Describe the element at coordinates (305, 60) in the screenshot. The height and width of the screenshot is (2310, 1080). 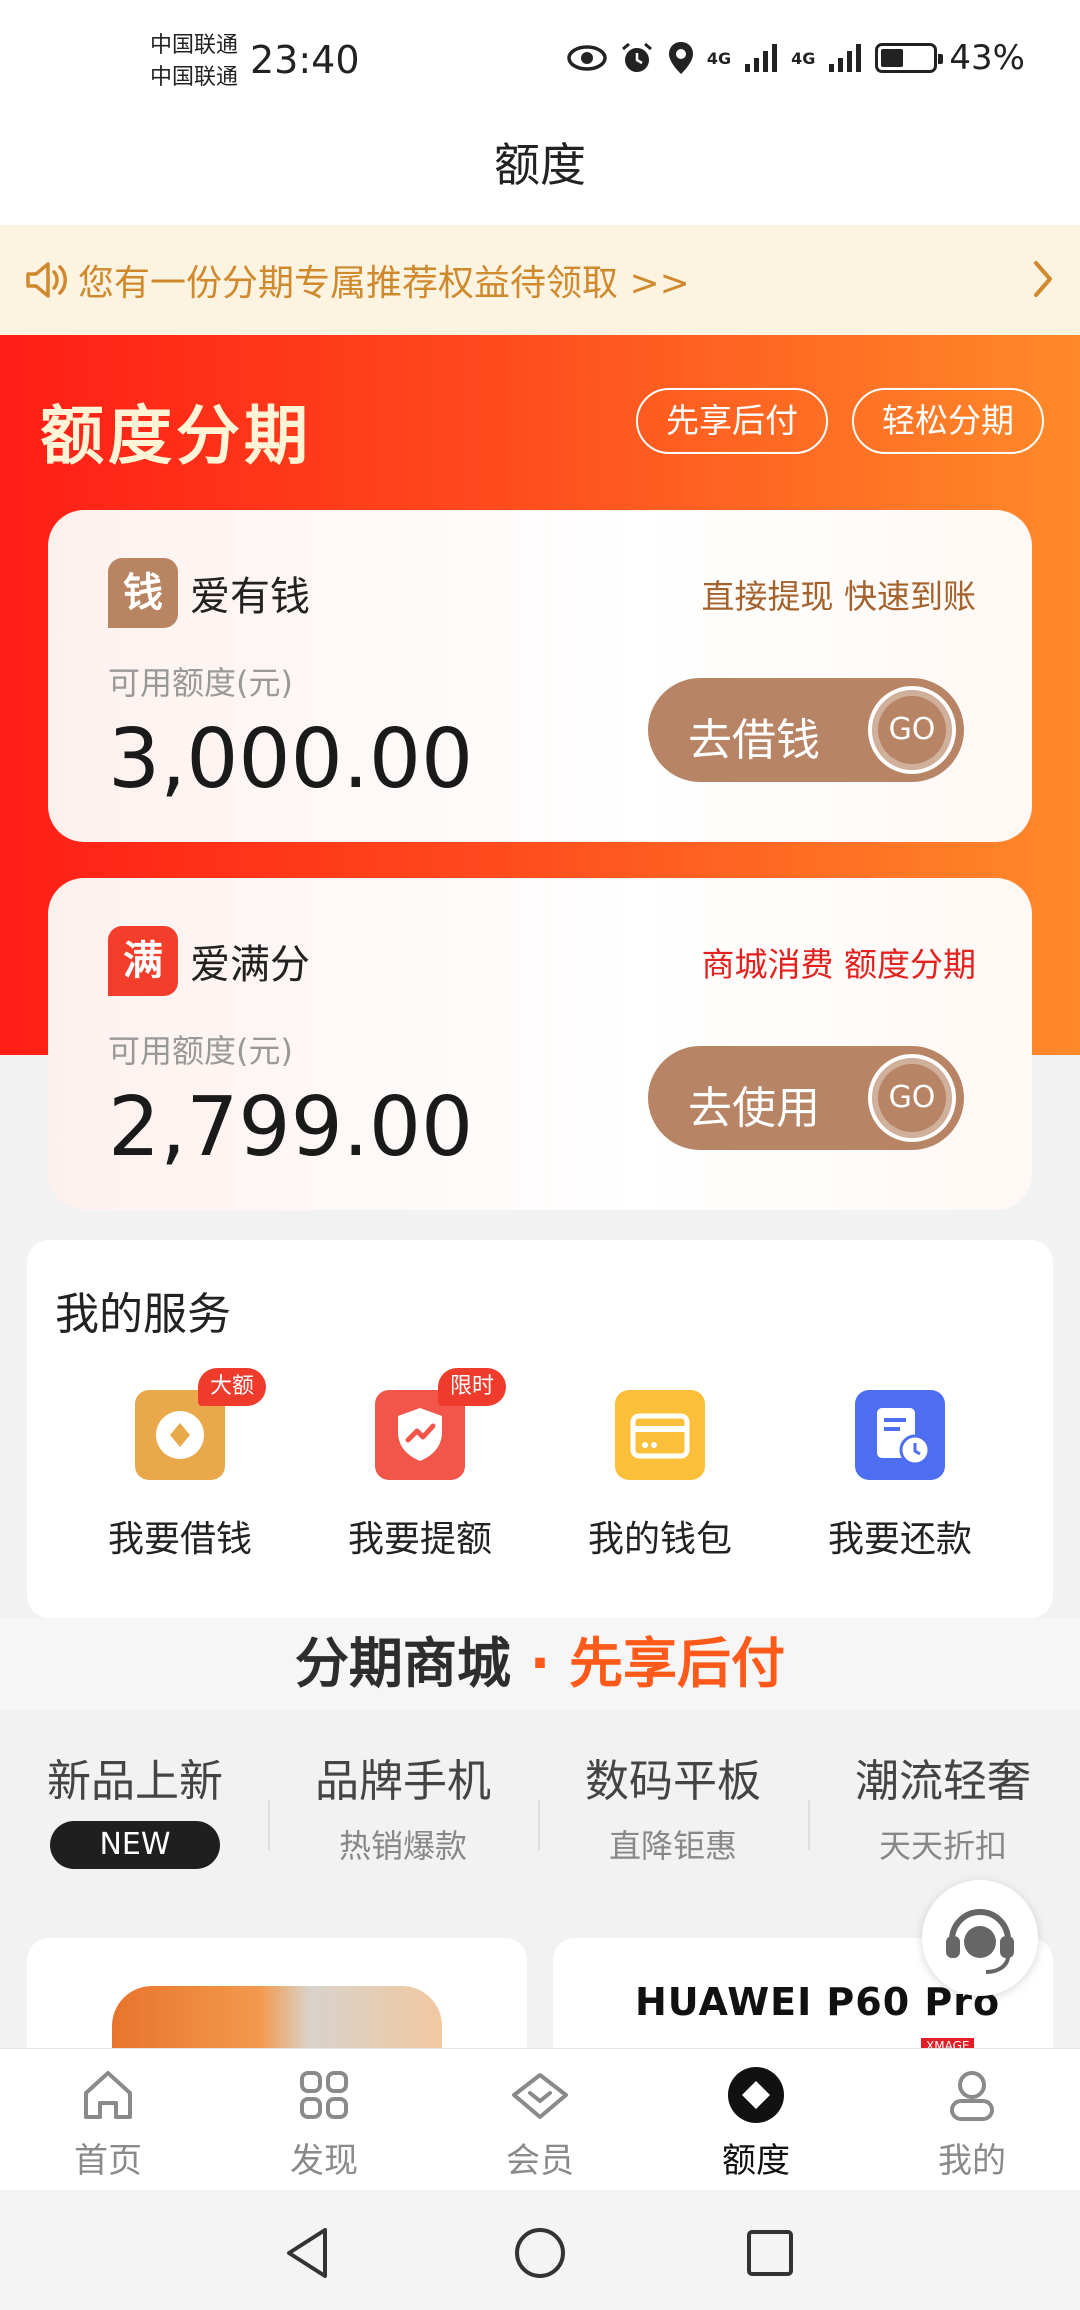
I see `clock: 23:40` at that location.